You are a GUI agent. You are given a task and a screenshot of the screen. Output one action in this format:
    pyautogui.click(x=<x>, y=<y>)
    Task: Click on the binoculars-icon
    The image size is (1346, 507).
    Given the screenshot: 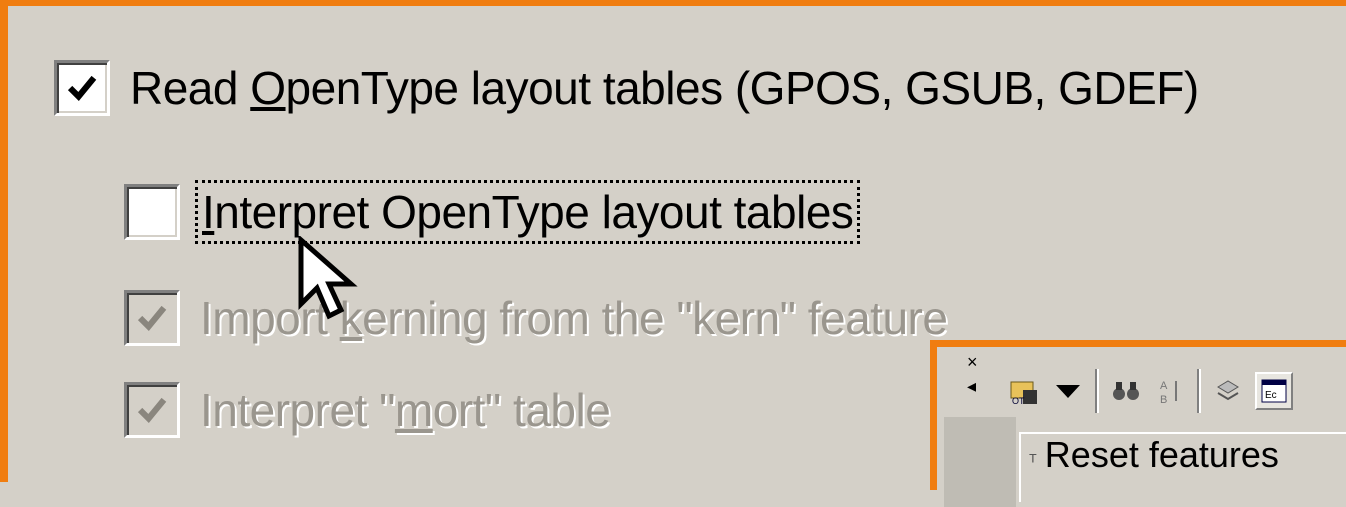 What is the action you would take?
    pyautogui.click(x=1126, y=391)
    